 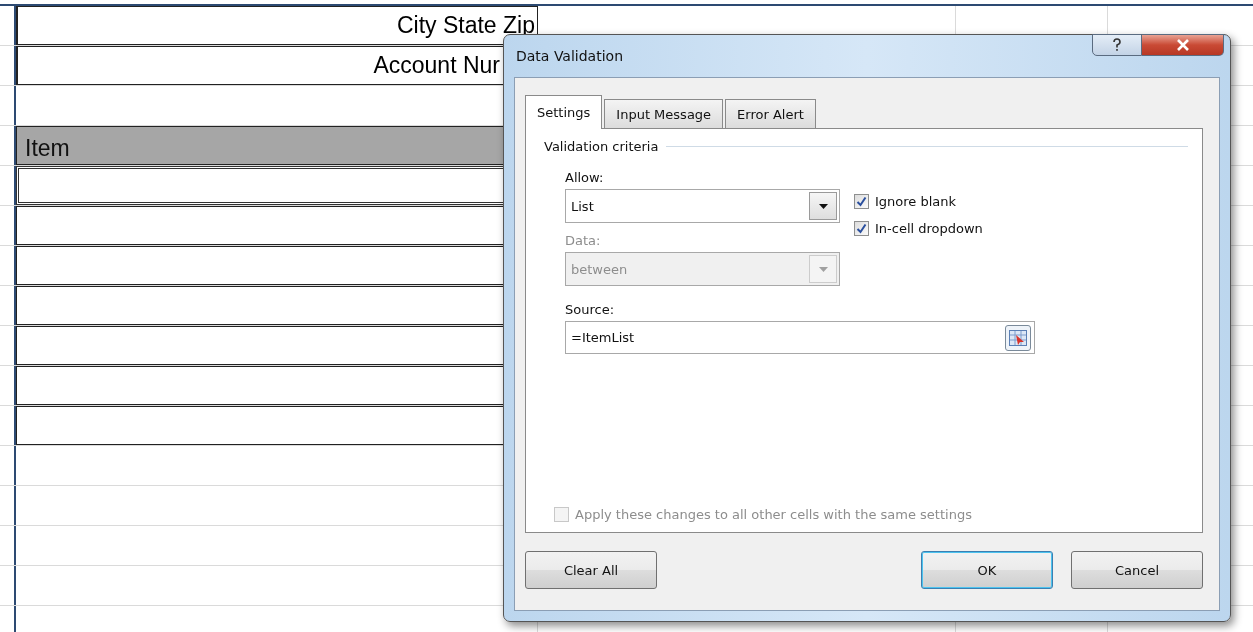 I want to click on close-button, so click(x=1183, y=45).